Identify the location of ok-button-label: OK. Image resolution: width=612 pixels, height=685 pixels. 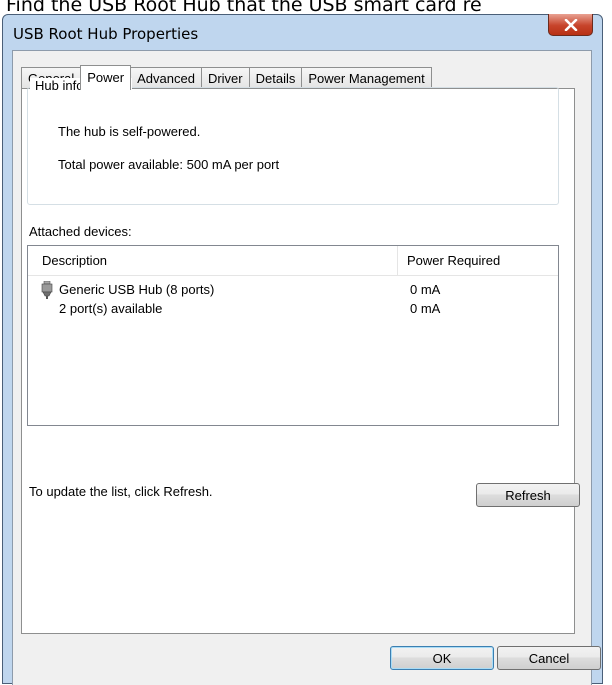
(442, 658).